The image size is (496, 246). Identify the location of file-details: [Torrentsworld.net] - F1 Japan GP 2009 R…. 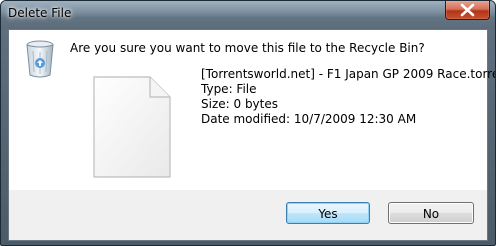
(348, 97).